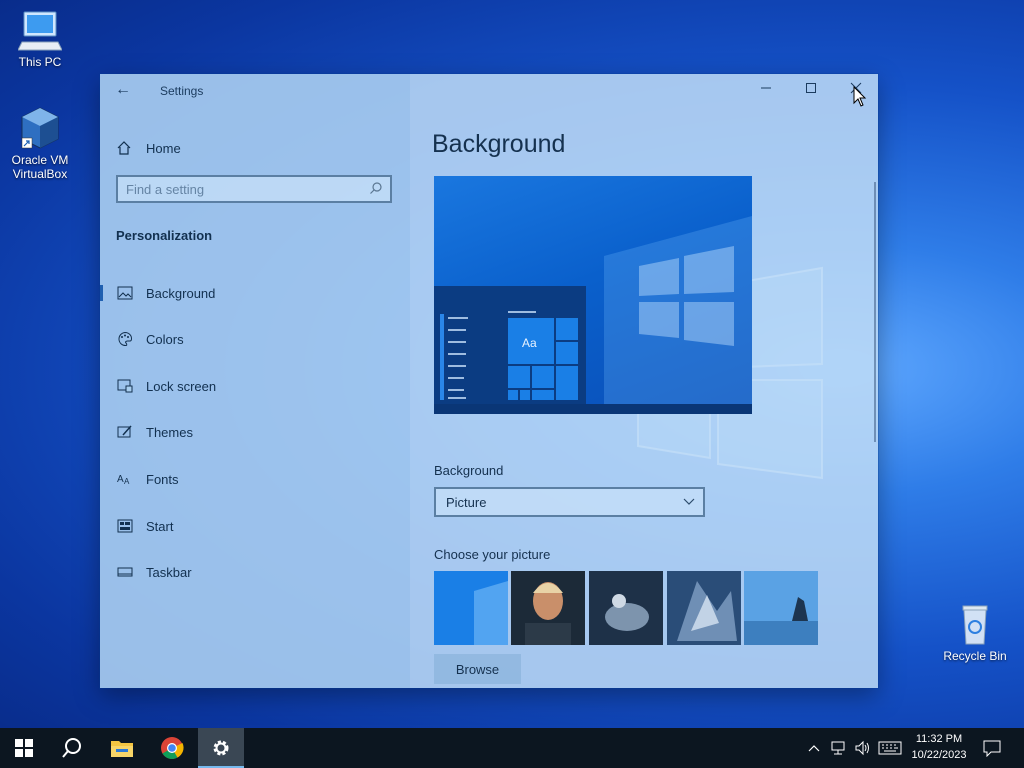 The height and width of the screenshot is (768, 1024). I want to click on chevron-up-icon, so click(814, 748).